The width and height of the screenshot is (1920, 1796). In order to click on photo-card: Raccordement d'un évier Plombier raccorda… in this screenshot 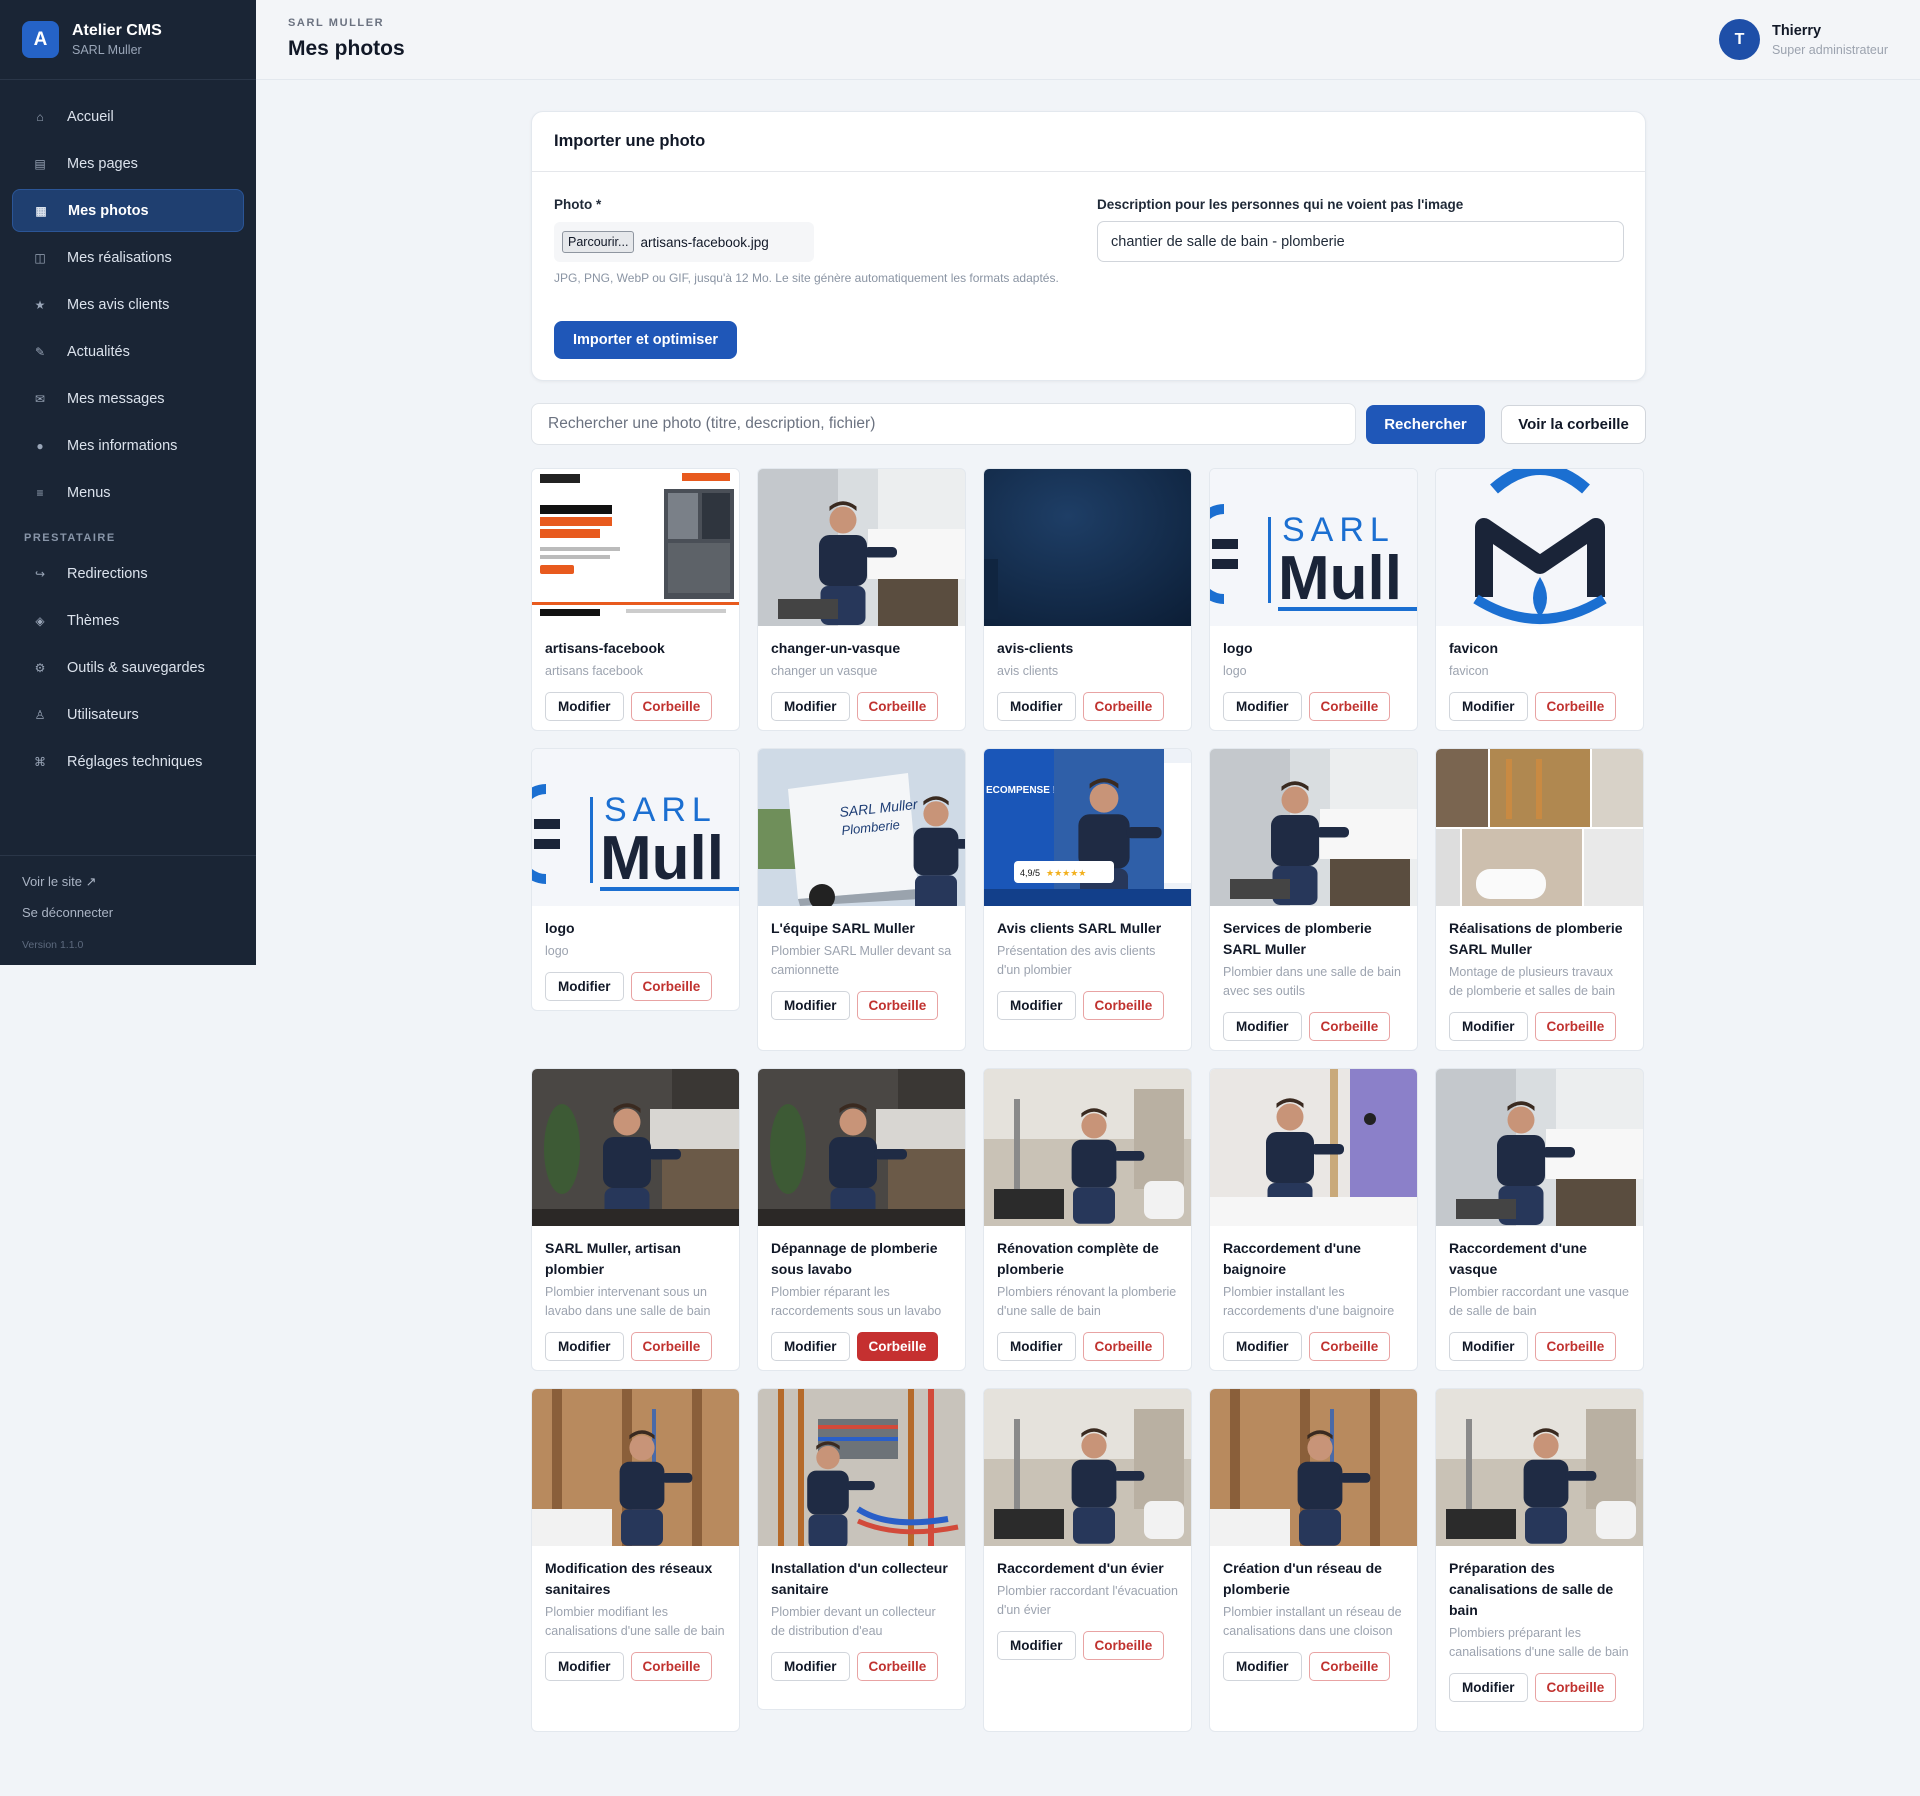, I will do `click(1087, 1560)`.